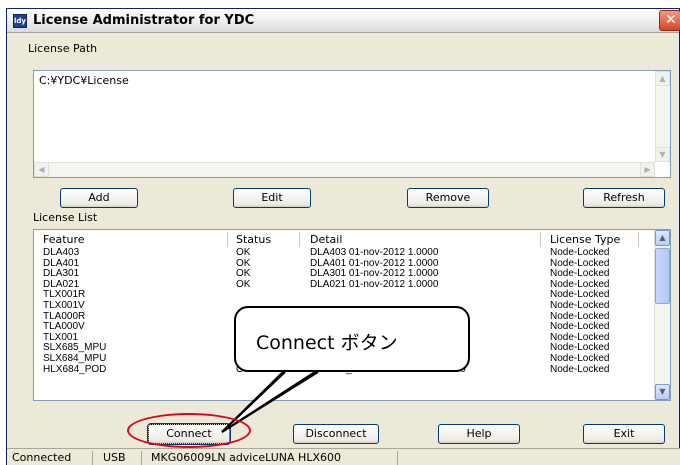  I want to click on path-horizontal-scrollbar: ◀ ▶, so click(344, 169).